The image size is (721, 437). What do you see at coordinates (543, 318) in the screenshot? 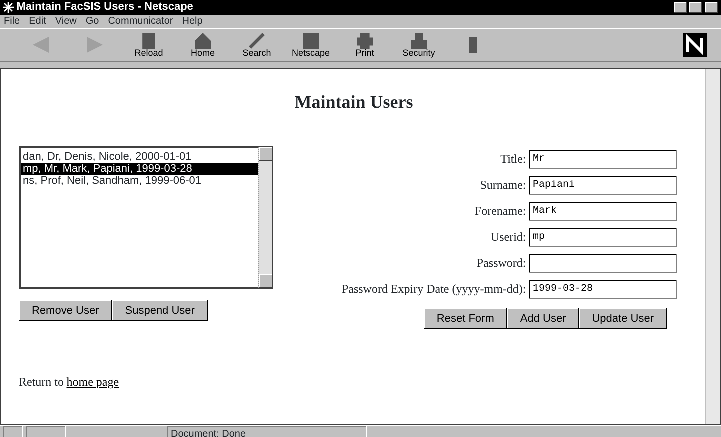
I see `action-button: Add User` at bounding box center [543, 318].